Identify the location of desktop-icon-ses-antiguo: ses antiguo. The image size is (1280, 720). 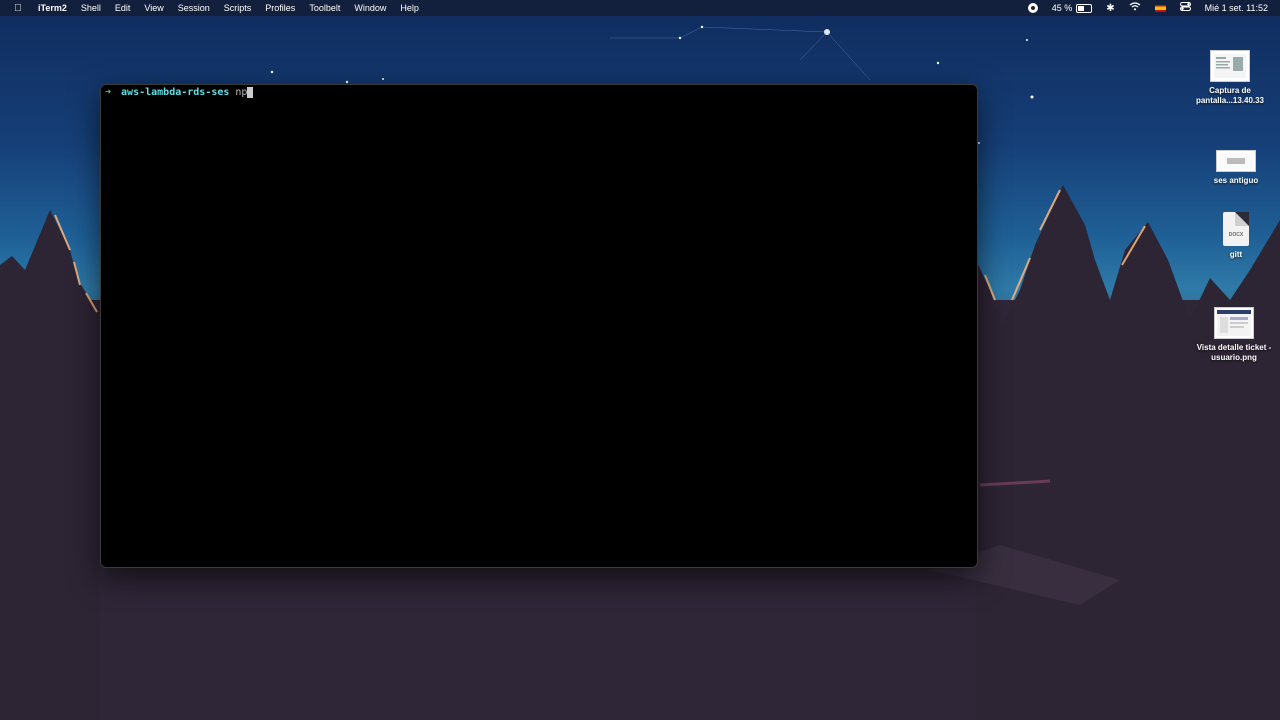
(1235, 168).